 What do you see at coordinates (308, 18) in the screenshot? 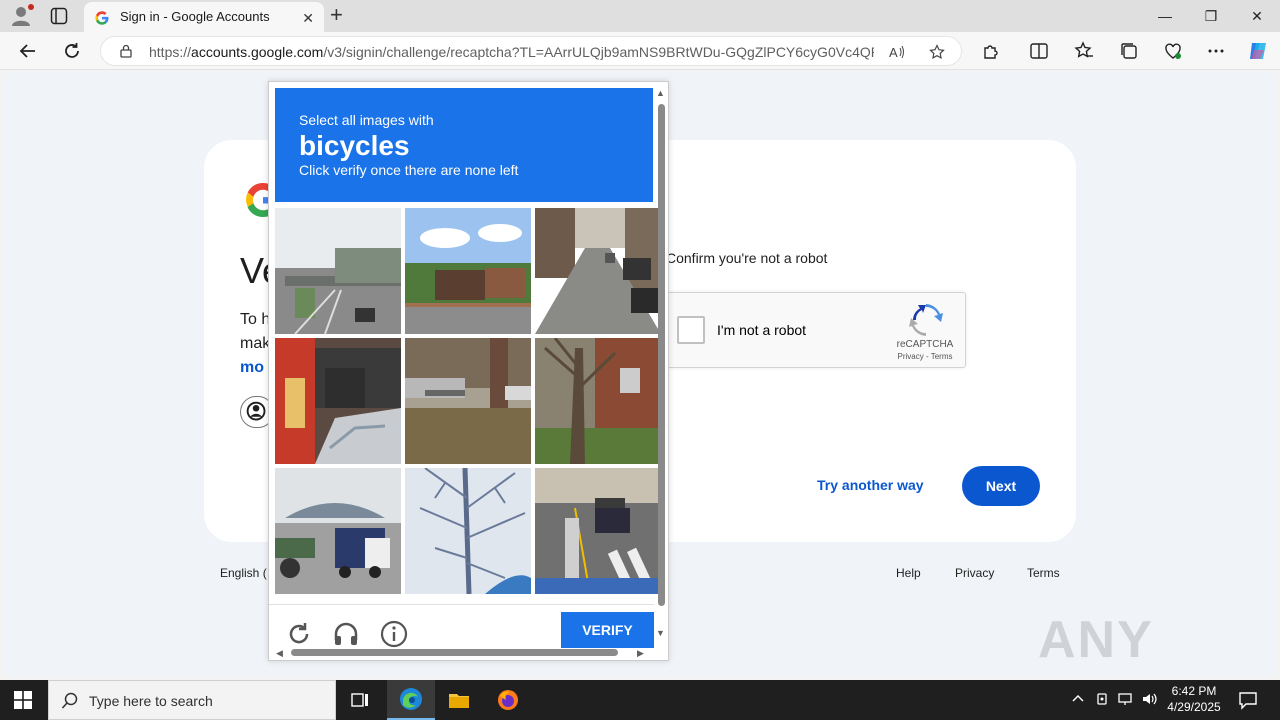
I see `tab-close-icon: ✕` at bounding box center [308, 18].